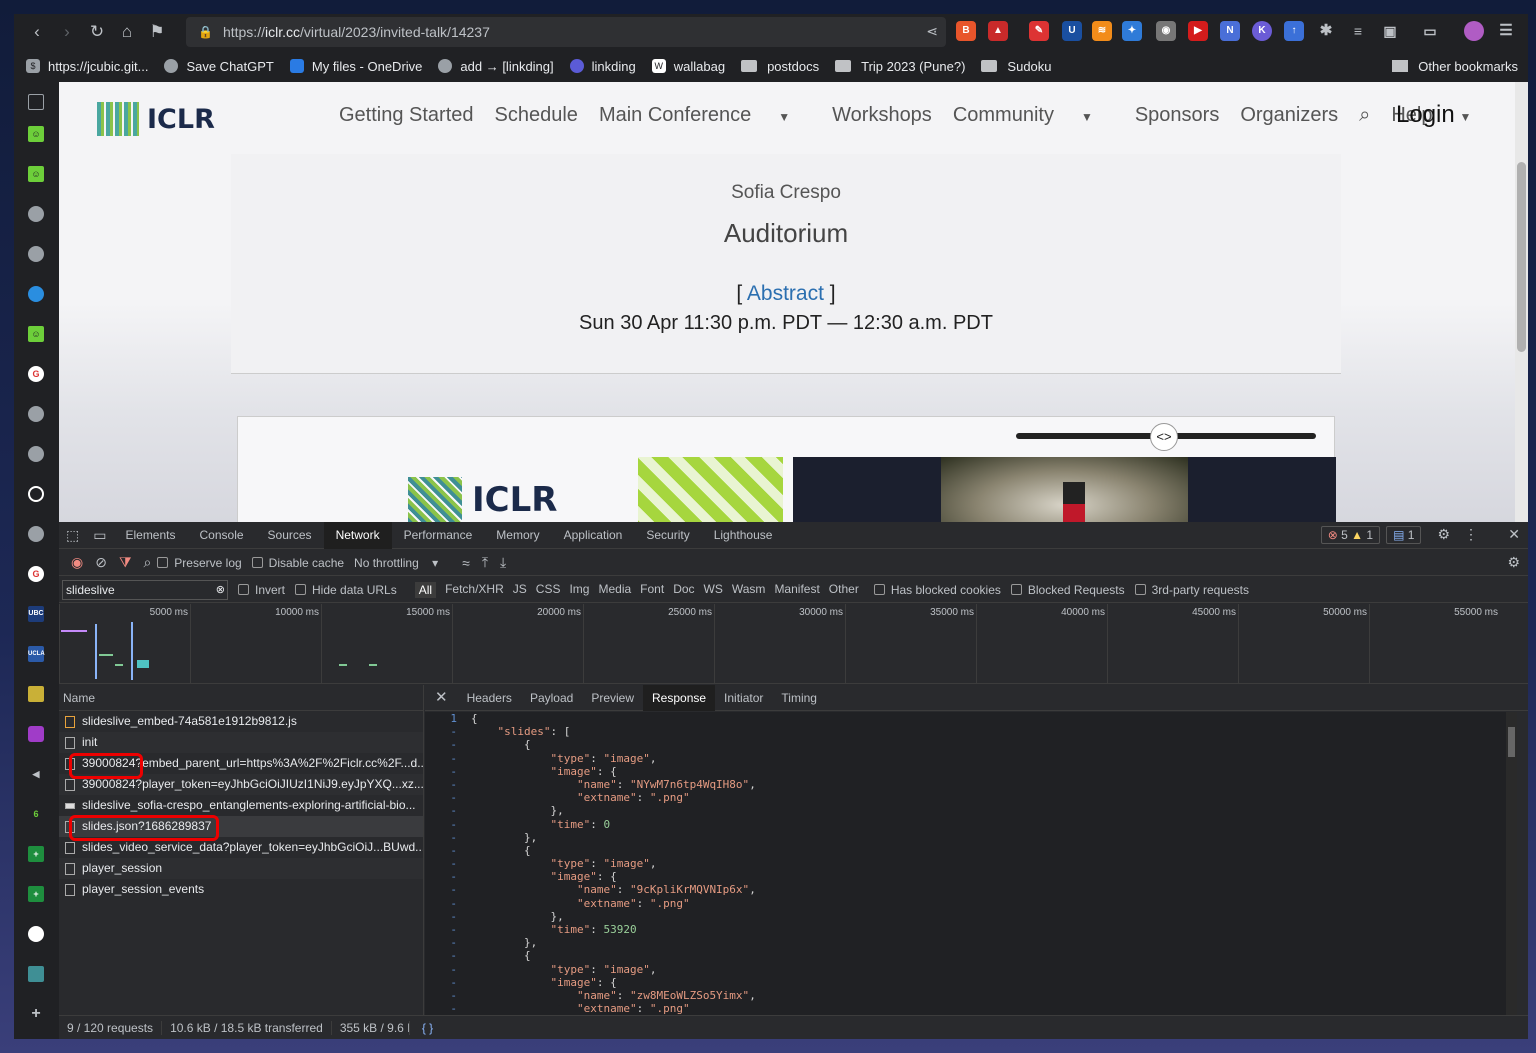 This screenshot has height=1053, width=1536. I want to click on other-bookmarks: Other bookmarks, so click(1455, 66).